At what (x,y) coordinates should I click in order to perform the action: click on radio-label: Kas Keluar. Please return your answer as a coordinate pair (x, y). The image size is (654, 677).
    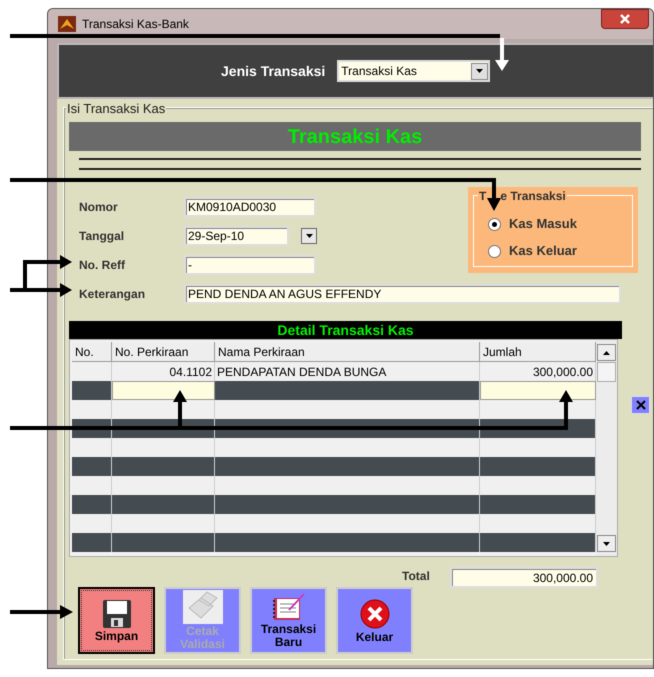
    Looking at the image, I should click on (543, 251).